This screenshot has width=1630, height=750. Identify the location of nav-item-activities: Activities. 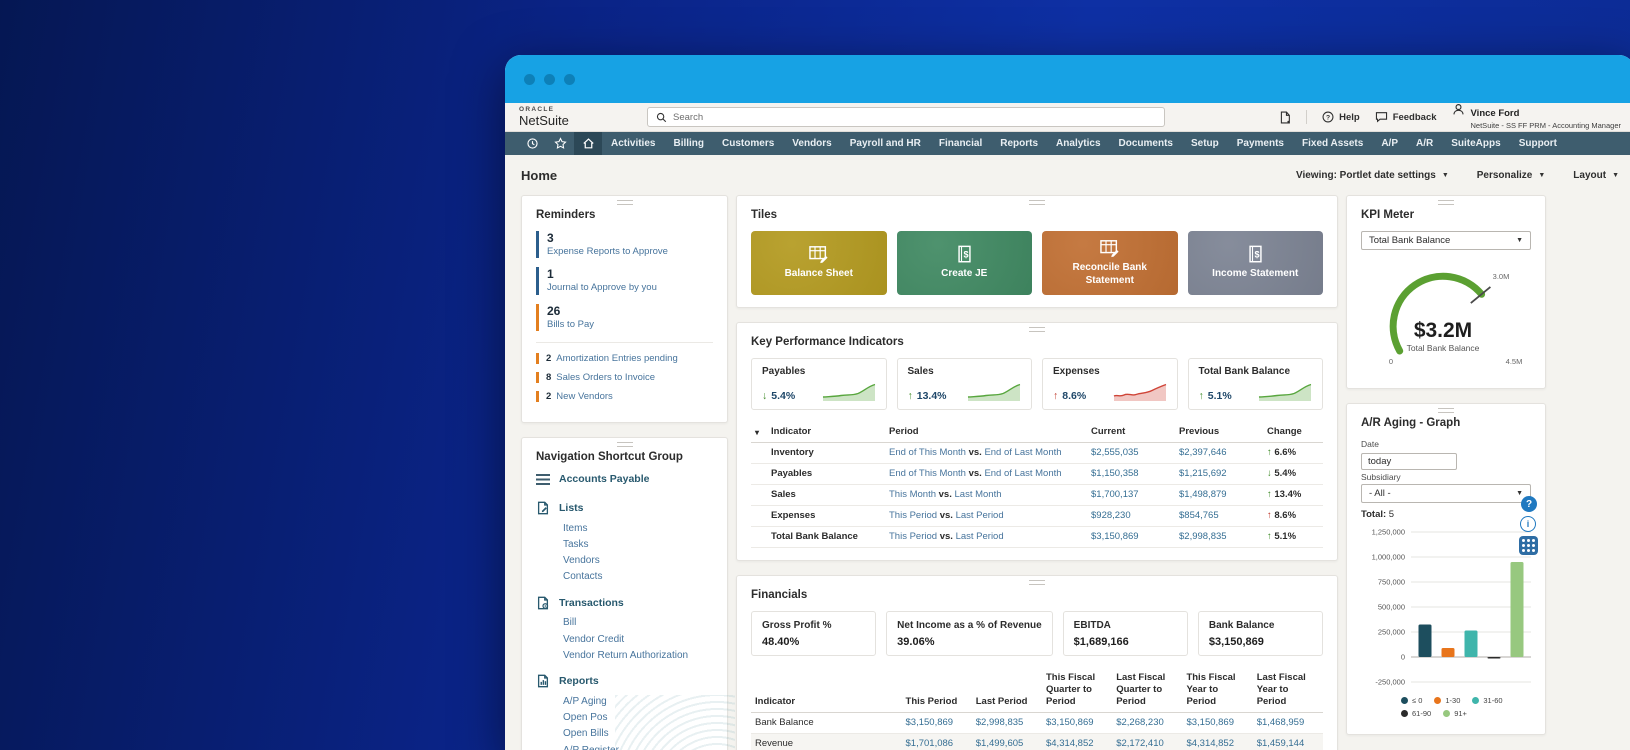
(633, 143).